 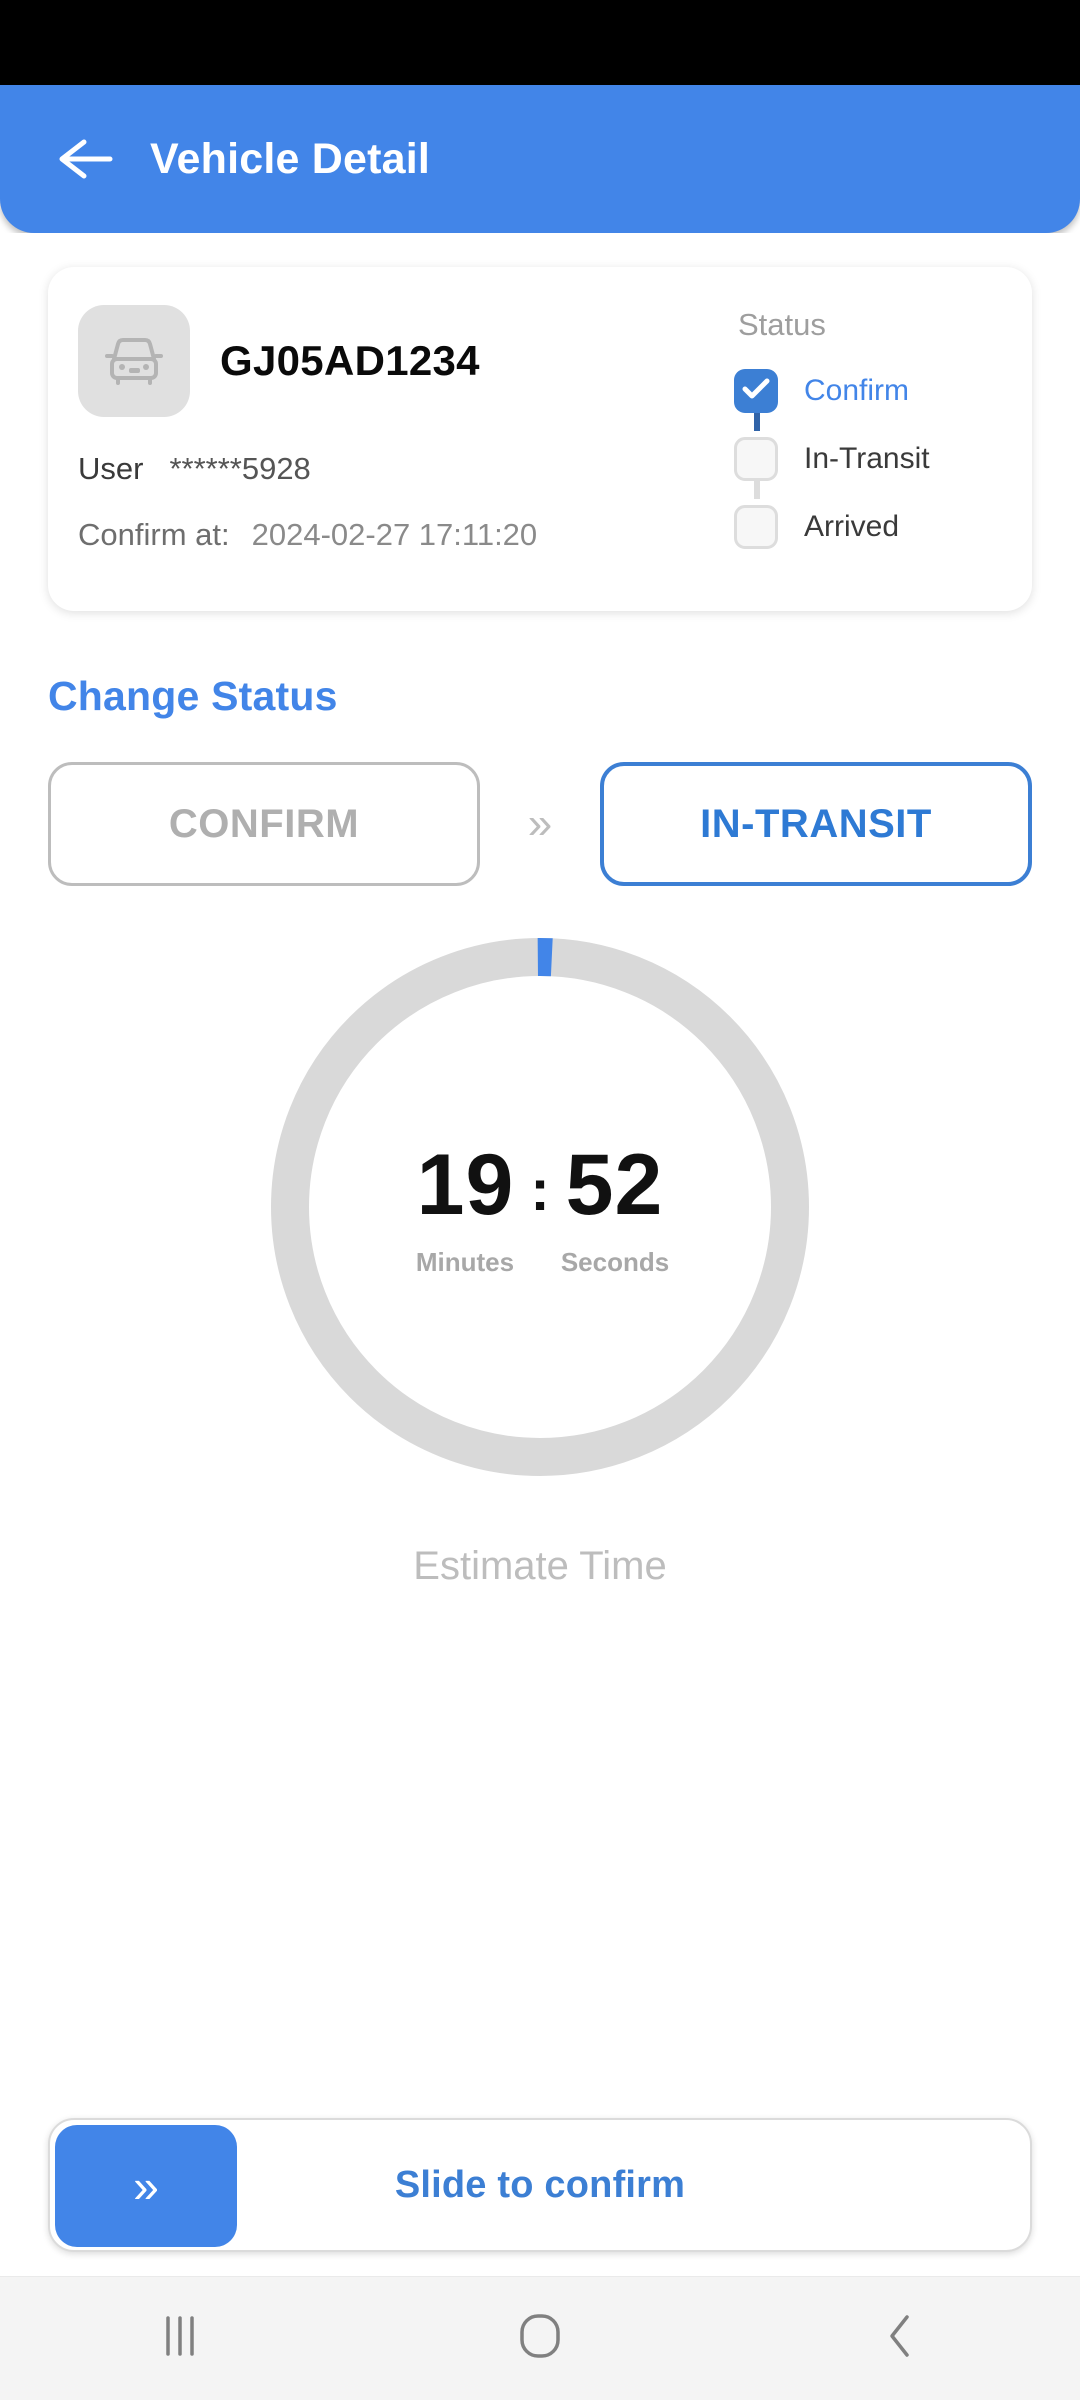 I want to click on change-status-heading: Change Status, so click(x=193, y=696).